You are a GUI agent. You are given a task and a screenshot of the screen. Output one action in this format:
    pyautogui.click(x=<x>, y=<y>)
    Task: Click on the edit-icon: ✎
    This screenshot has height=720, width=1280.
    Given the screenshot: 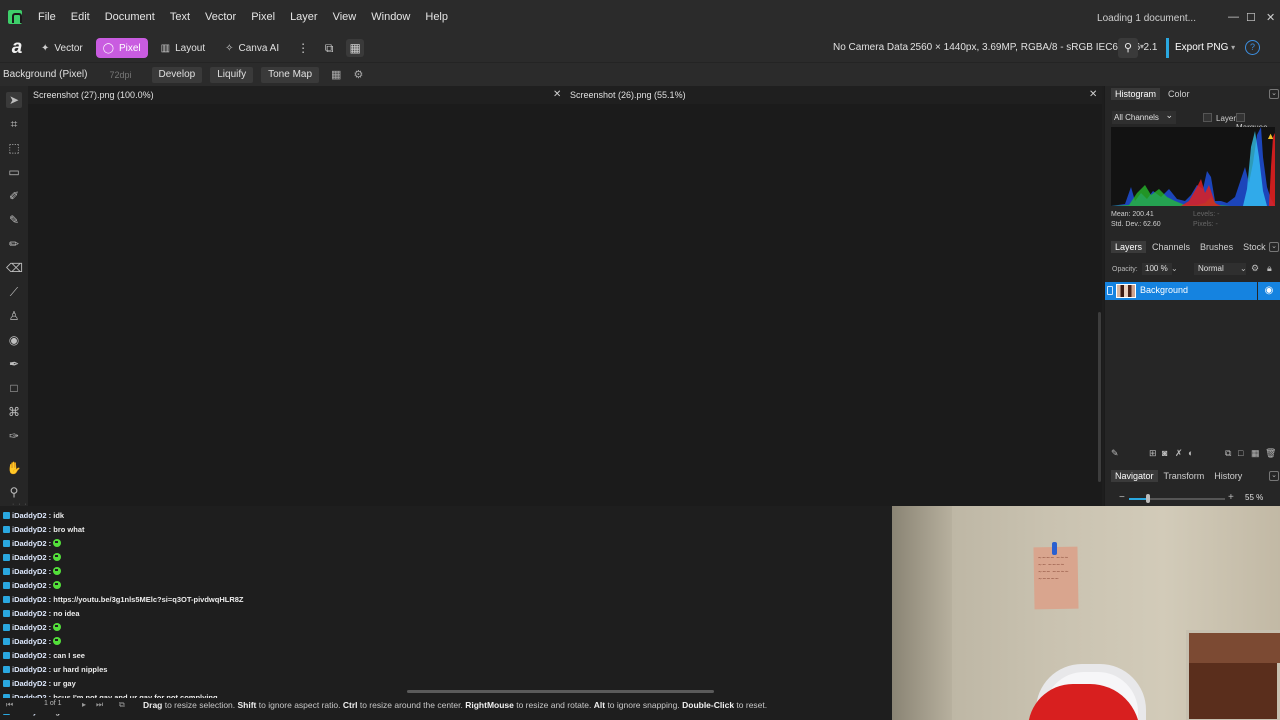 What is the action you would take?
    pyautogui.click(x=1115, y=453)
    